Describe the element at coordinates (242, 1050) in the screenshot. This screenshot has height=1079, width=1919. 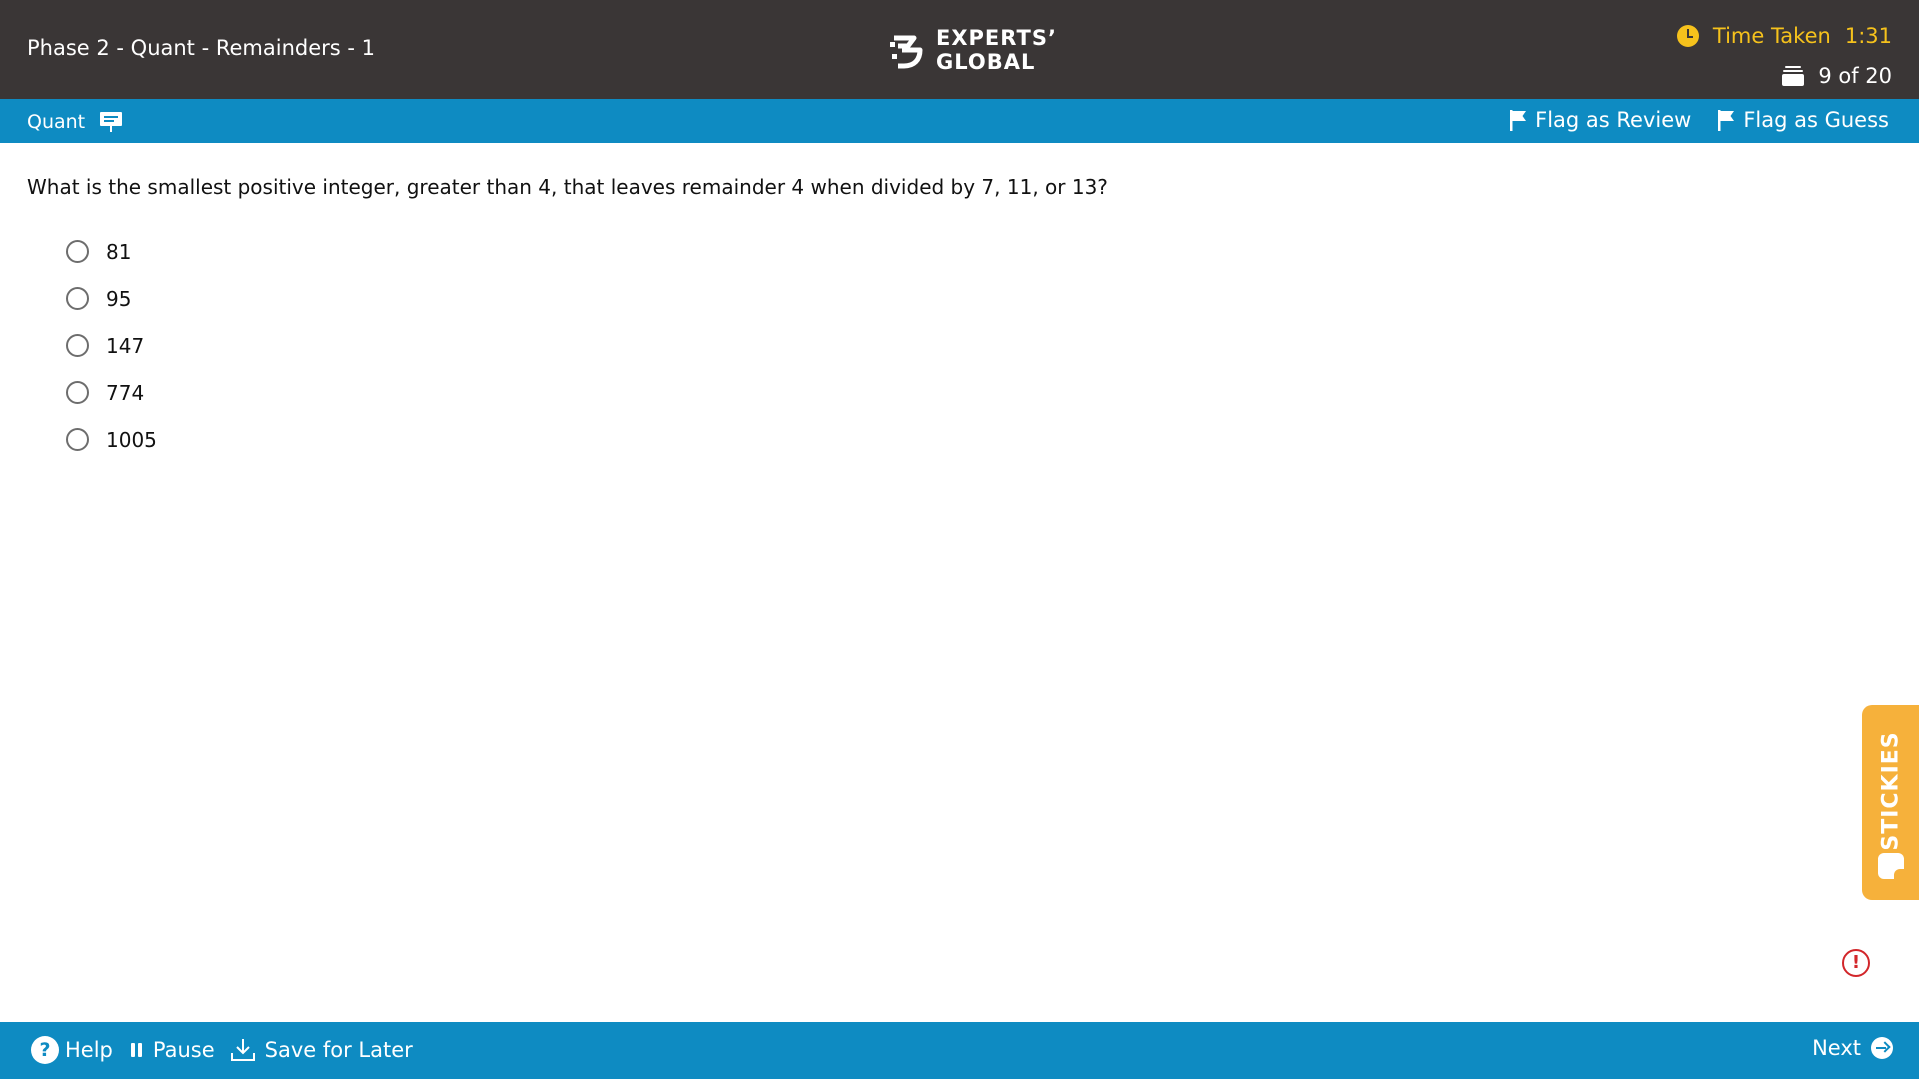
I see `download-icon` at that location.